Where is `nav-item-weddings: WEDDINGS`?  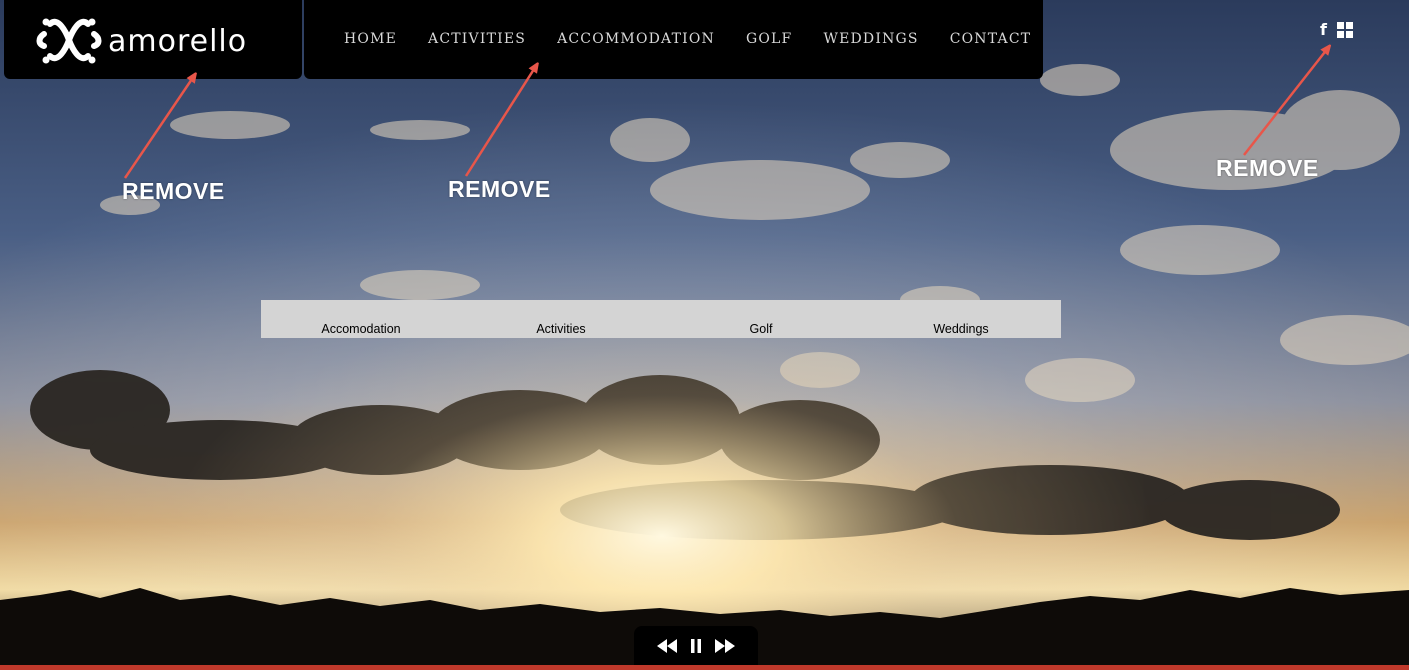
nav-item-weddings: WEDDINGS is located at coordinates (870, 39).